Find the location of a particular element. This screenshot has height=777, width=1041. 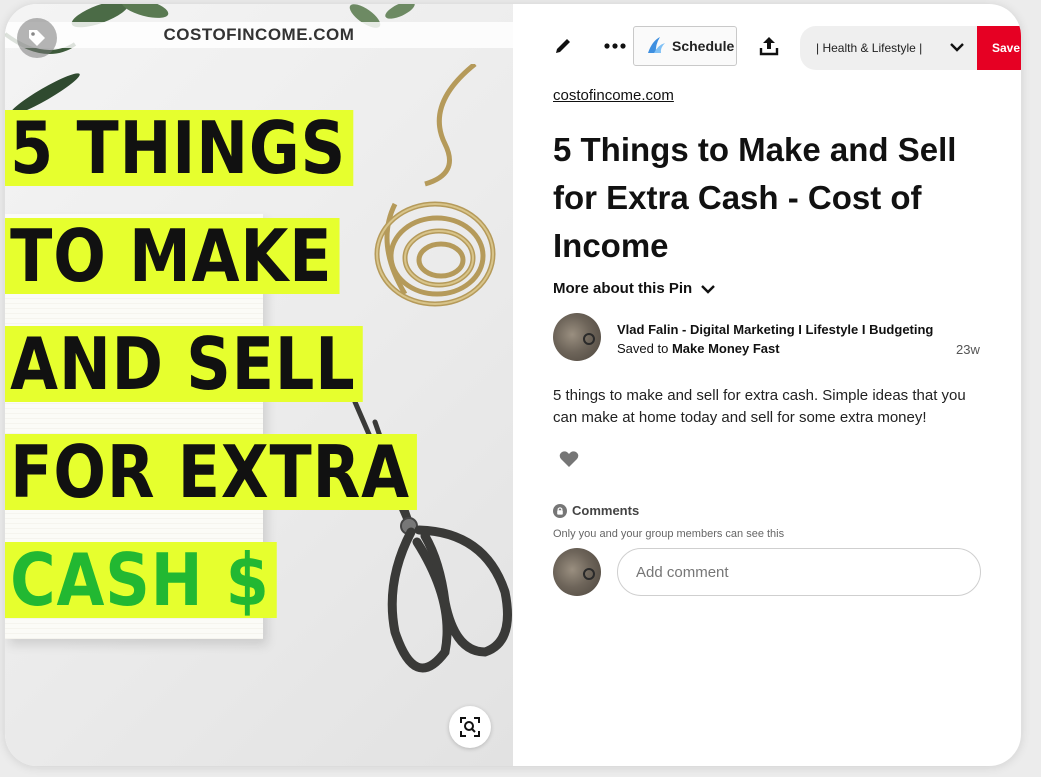

share-button is located at coordinates (769, 46).